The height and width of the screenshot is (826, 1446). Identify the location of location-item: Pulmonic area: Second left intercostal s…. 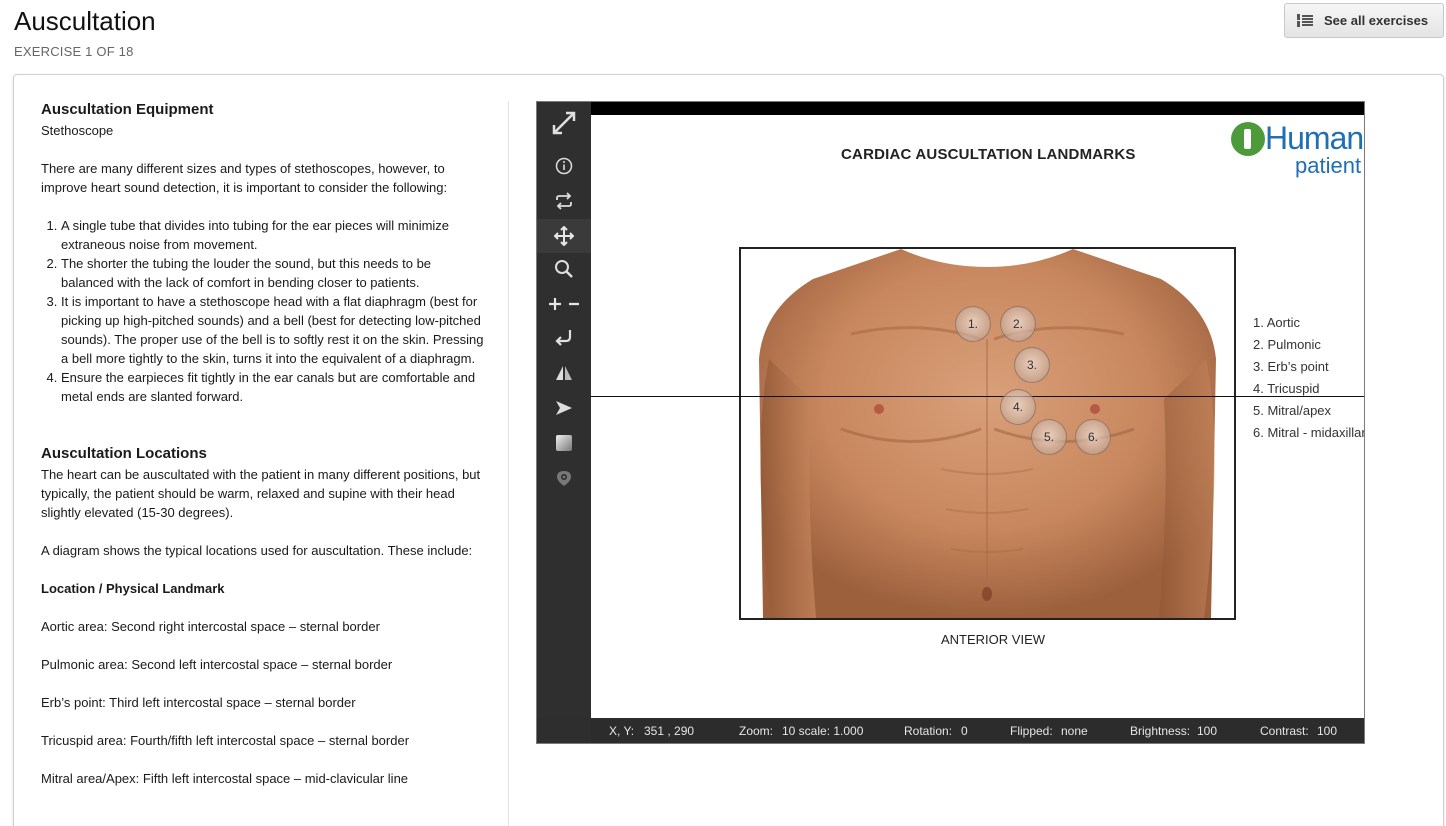
(217, 664).